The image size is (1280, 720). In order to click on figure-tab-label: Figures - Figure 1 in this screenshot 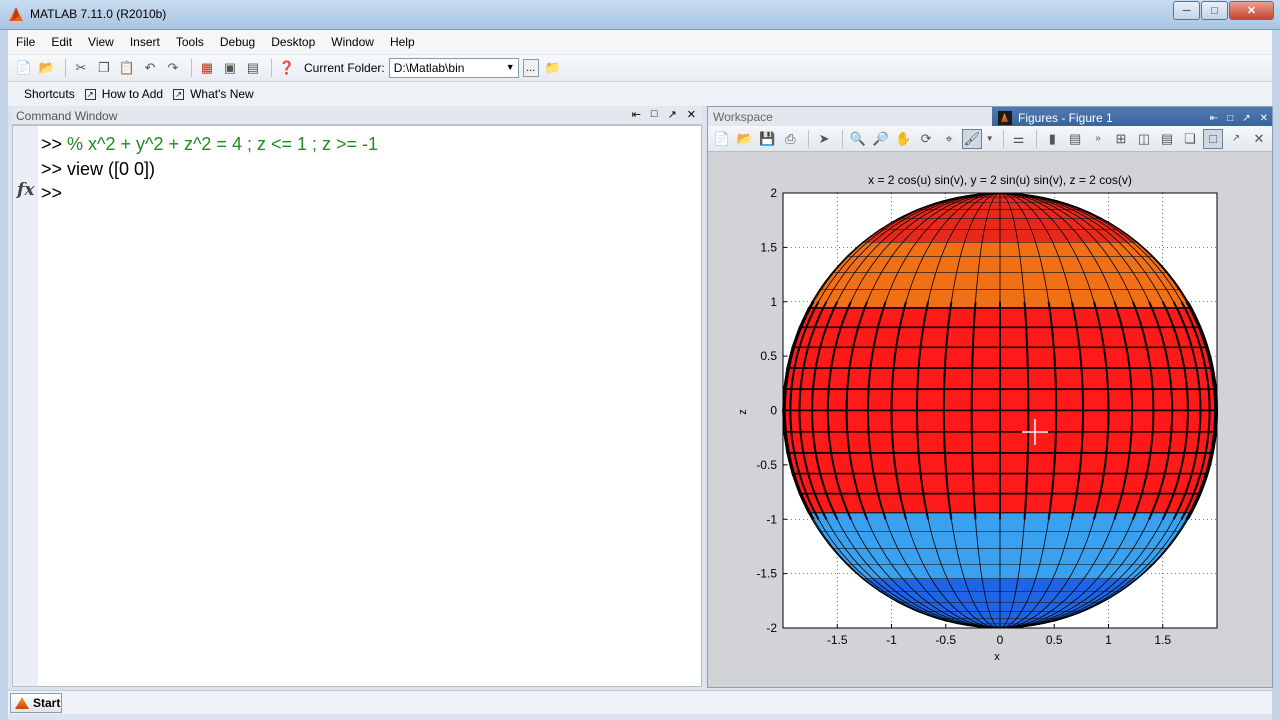, I will do `click(1065, 118)`.